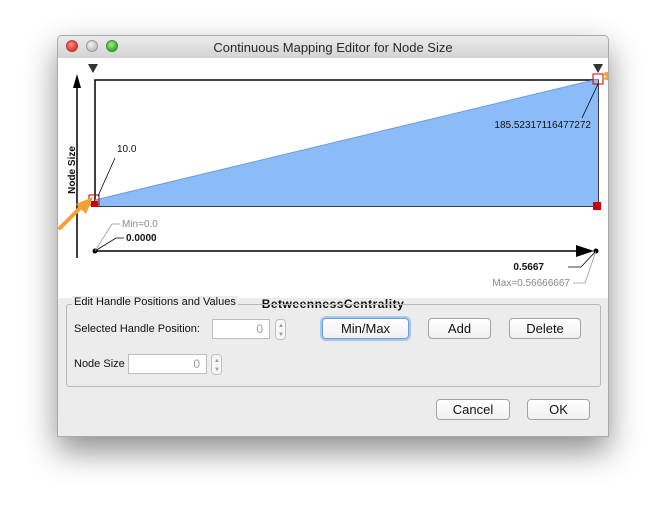 The width and height of the screenshot is (664, 514). Describe the element at coordinates (241, 329) in the screenshot. I see `handle-position-field: 0` at that location.